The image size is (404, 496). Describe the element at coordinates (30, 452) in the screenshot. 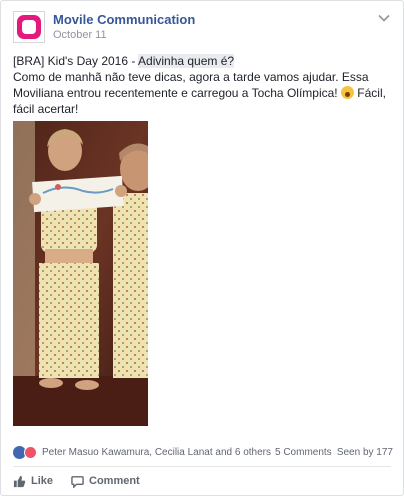

I see `love-reaction-icon` at that location.